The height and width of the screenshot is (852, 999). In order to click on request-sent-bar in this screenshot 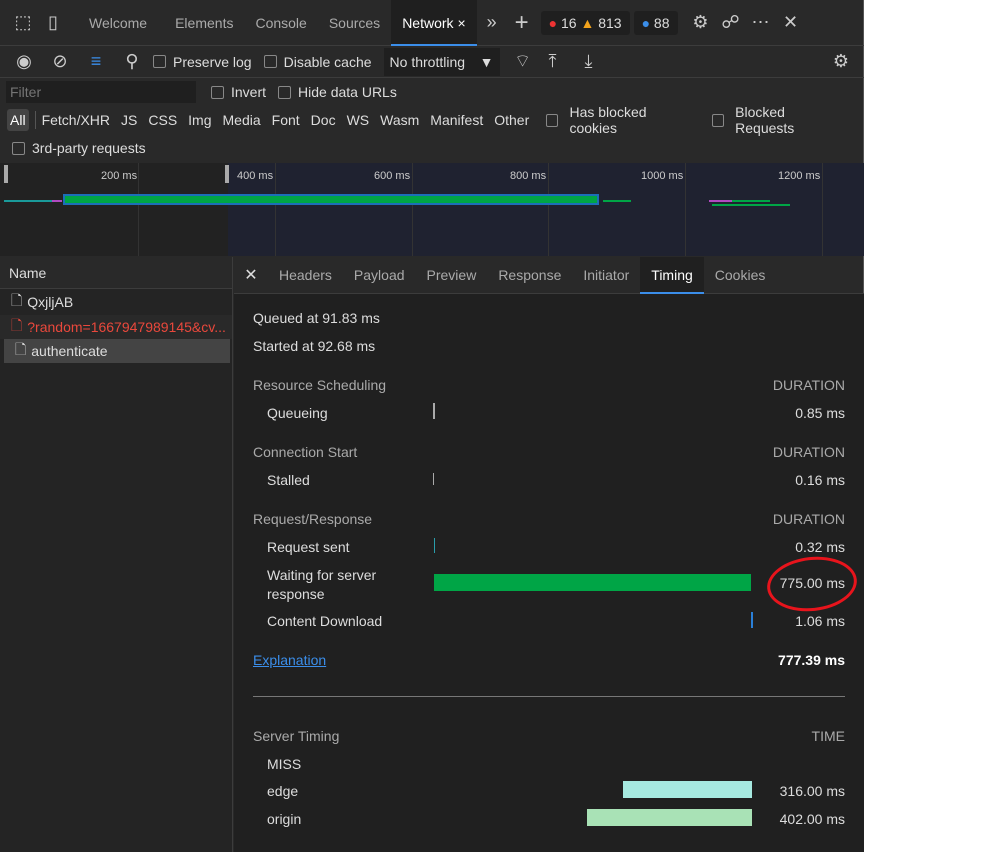, I will do `click(434, 545)`.